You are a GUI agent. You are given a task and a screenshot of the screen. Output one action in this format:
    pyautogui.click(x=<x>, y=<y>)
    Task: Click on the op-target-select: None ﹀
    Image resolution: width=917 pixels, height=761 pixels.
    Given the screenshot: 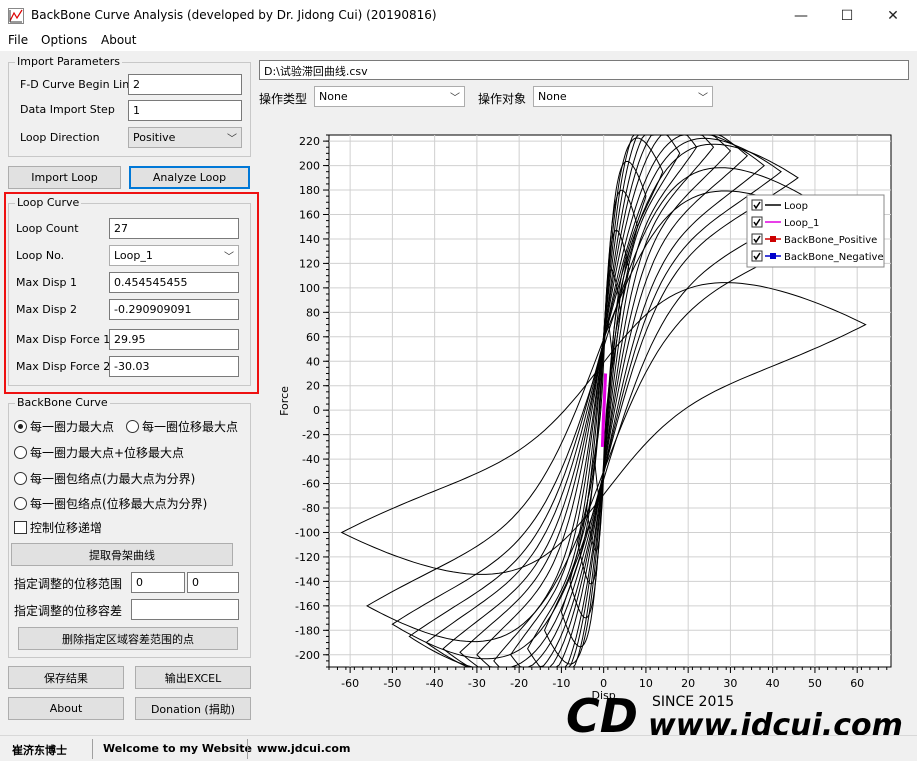 What is the action you would take?
    pyautogui.click(x=623, y=96)
    